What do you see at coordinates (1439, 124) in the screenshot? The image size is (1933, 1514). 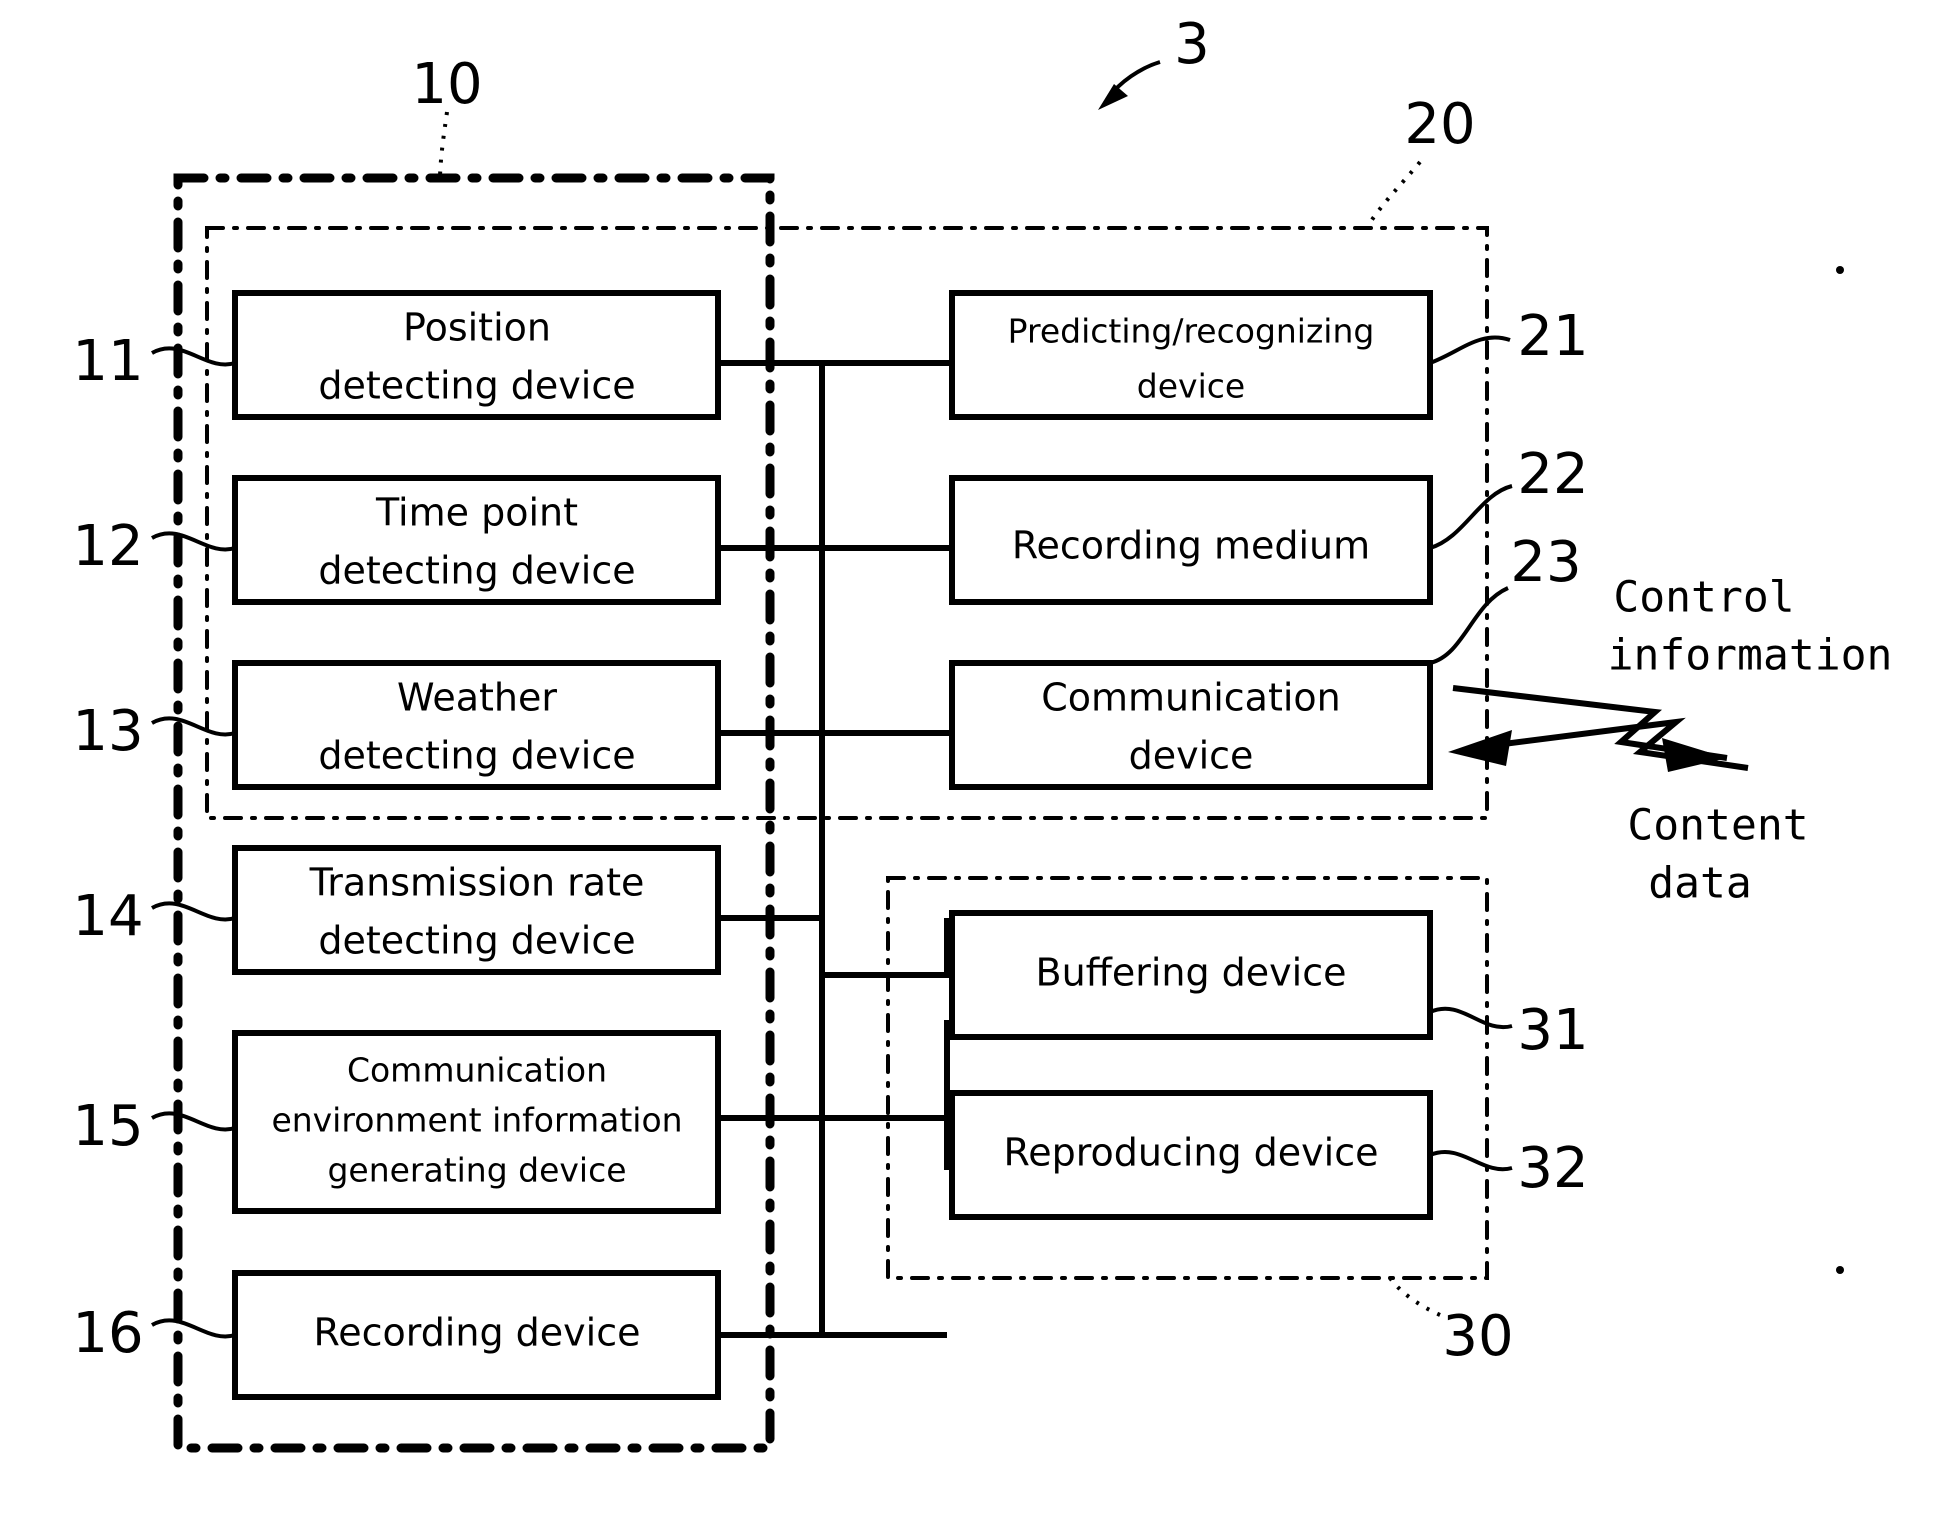 I see `ref-20: 20` at bounding box center [1439, 124].